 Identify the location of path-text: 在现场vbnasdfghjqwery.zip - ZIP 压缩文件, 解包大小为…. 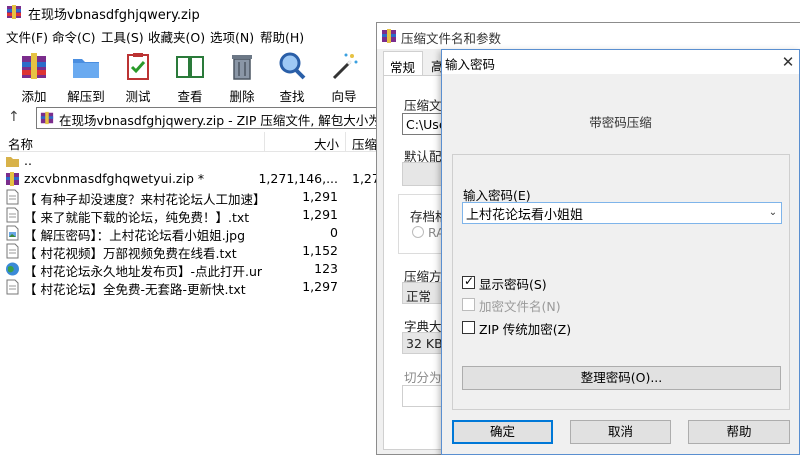
(219, 120).